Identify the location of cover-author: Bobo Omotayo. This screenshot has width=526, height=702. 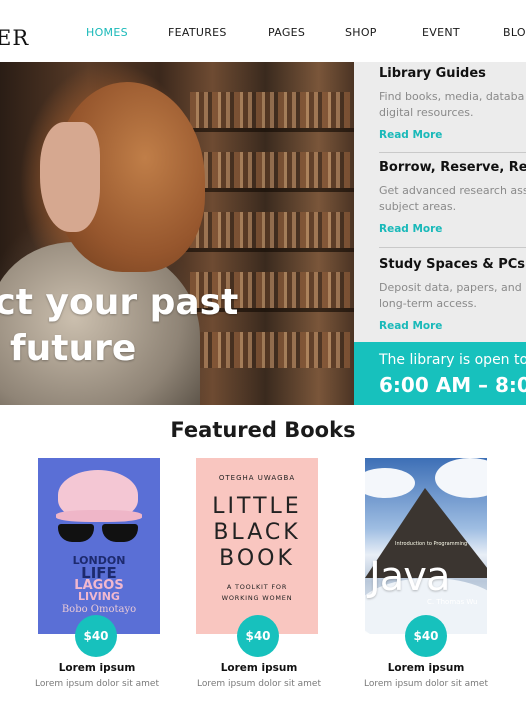
(99, 609).